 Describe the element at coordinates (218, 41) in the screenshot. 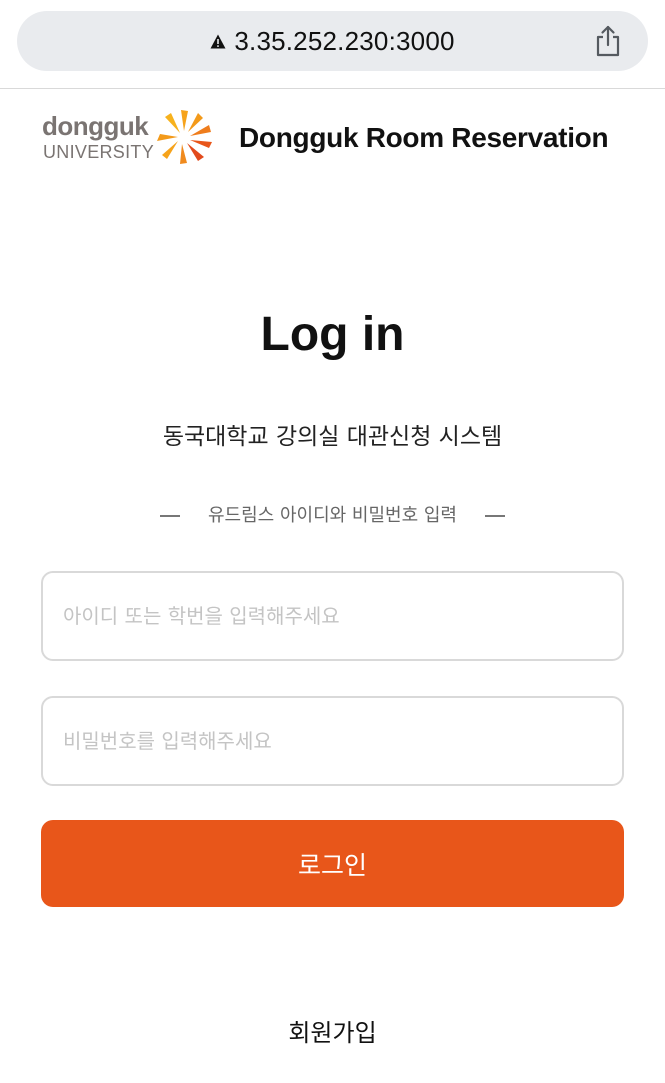

I see `warning-triangle-icon` at that location.